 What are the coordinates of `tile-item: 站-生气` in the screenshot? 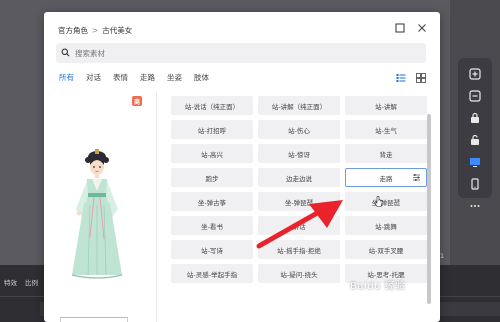 It's located at (386, 129).